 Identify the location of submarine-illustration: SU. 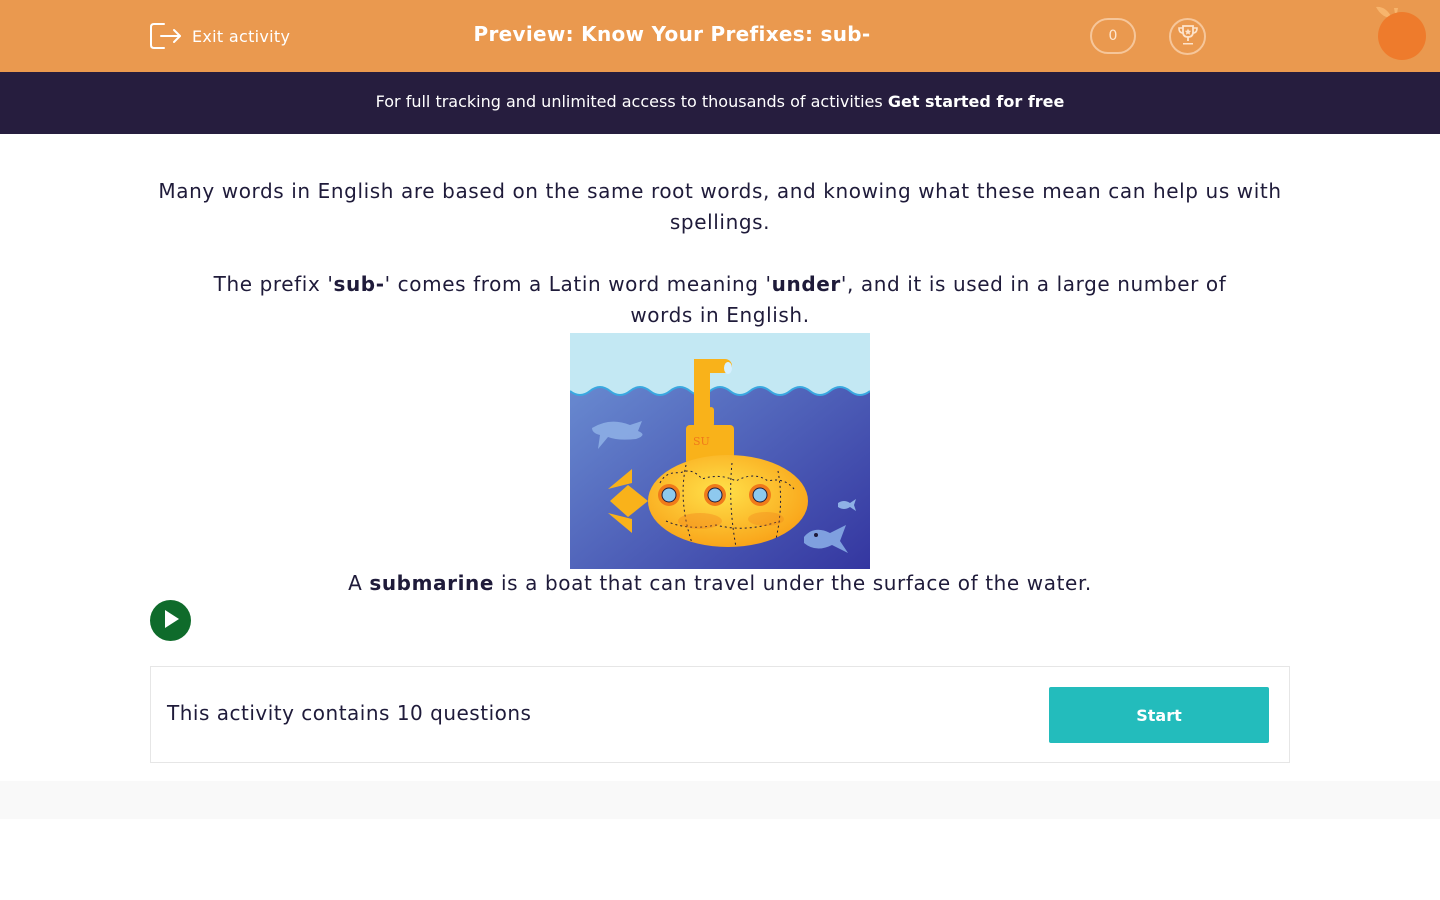
(720, 451).